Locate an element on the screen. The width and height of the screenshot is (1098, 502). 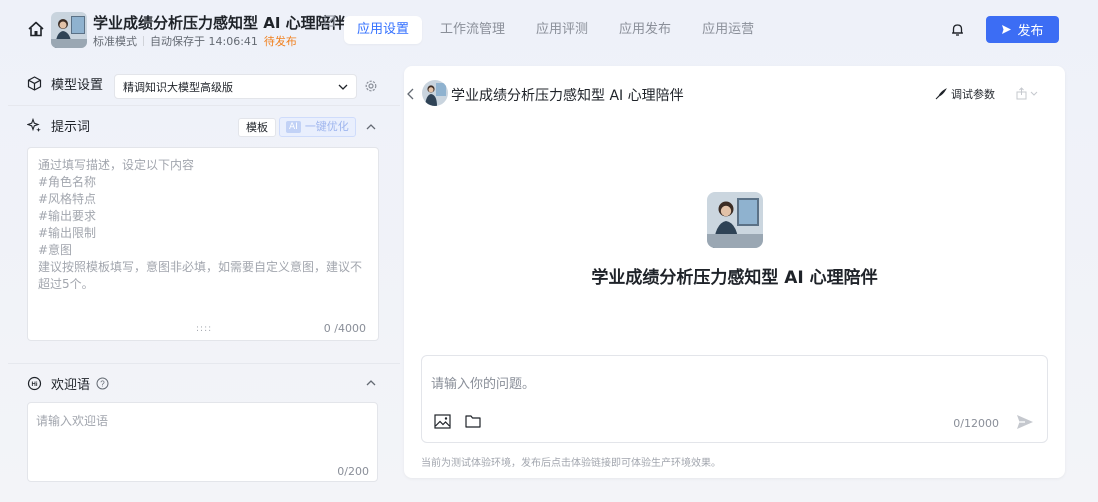
welcome-placeholder: 请输入欢迎语 is located at coordinates (72, 421).